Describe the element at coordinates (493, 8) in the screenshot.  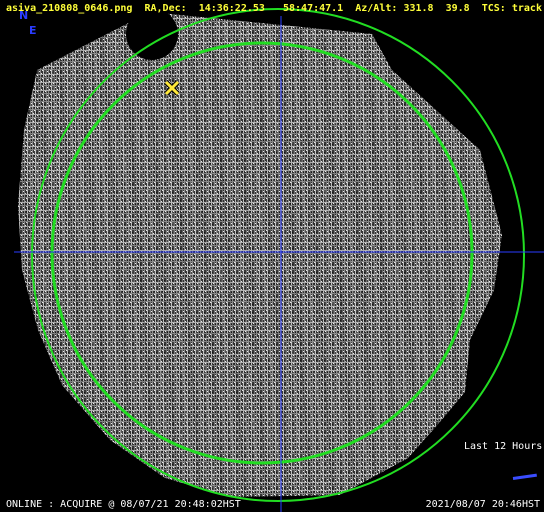
I see `tcs-label: TCS:` at that location.